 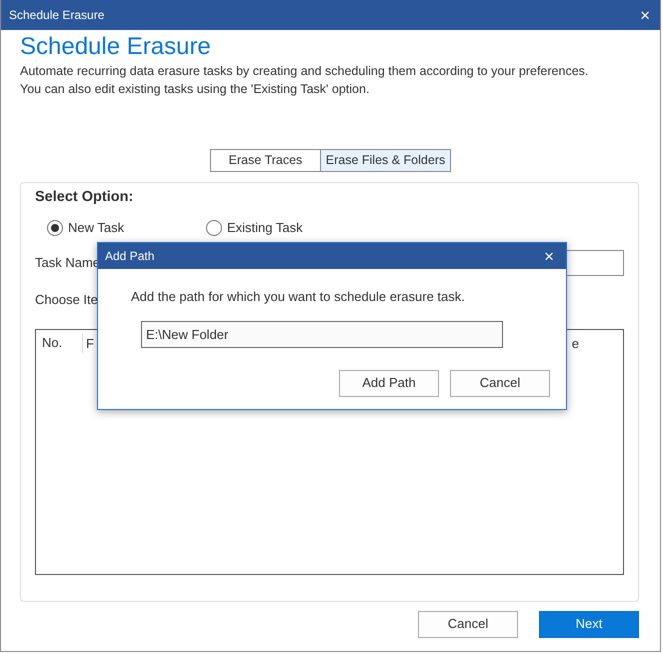 I want to click on window-title: Schedule Erasure, so click(x=56, y=15).